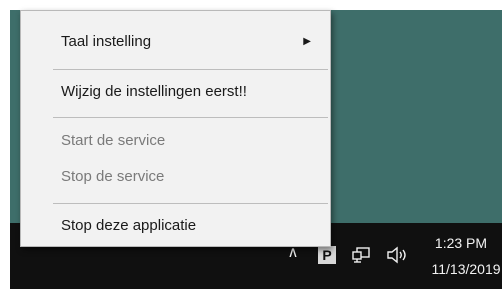 The width and height of the screenshot is (502, 289). I want to click on clock-date: 11/13/2019, so click(466, 269).